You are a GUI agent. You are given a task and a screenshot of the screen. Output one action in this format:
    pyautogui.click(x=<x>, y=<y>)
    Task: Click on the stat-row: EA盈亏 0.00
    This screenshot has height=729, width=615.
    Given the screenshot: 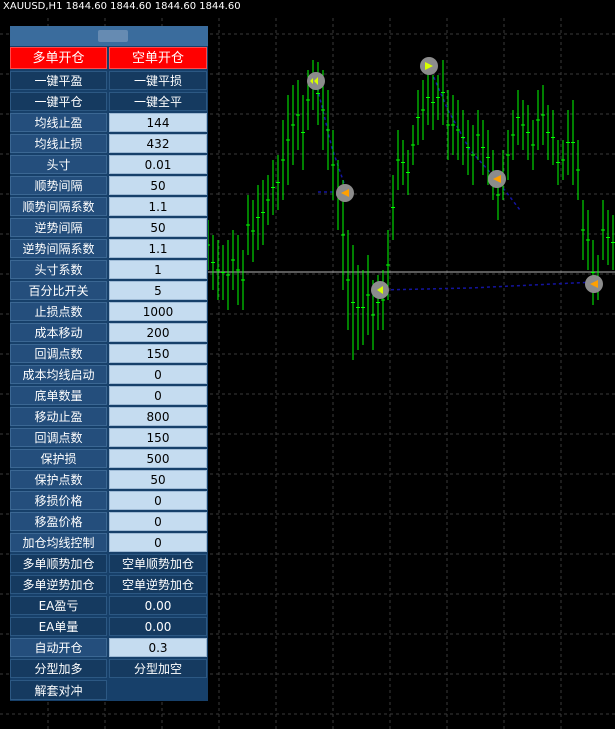 What is the action you would take?
    pyautogui.click(x=109, y=605)
    